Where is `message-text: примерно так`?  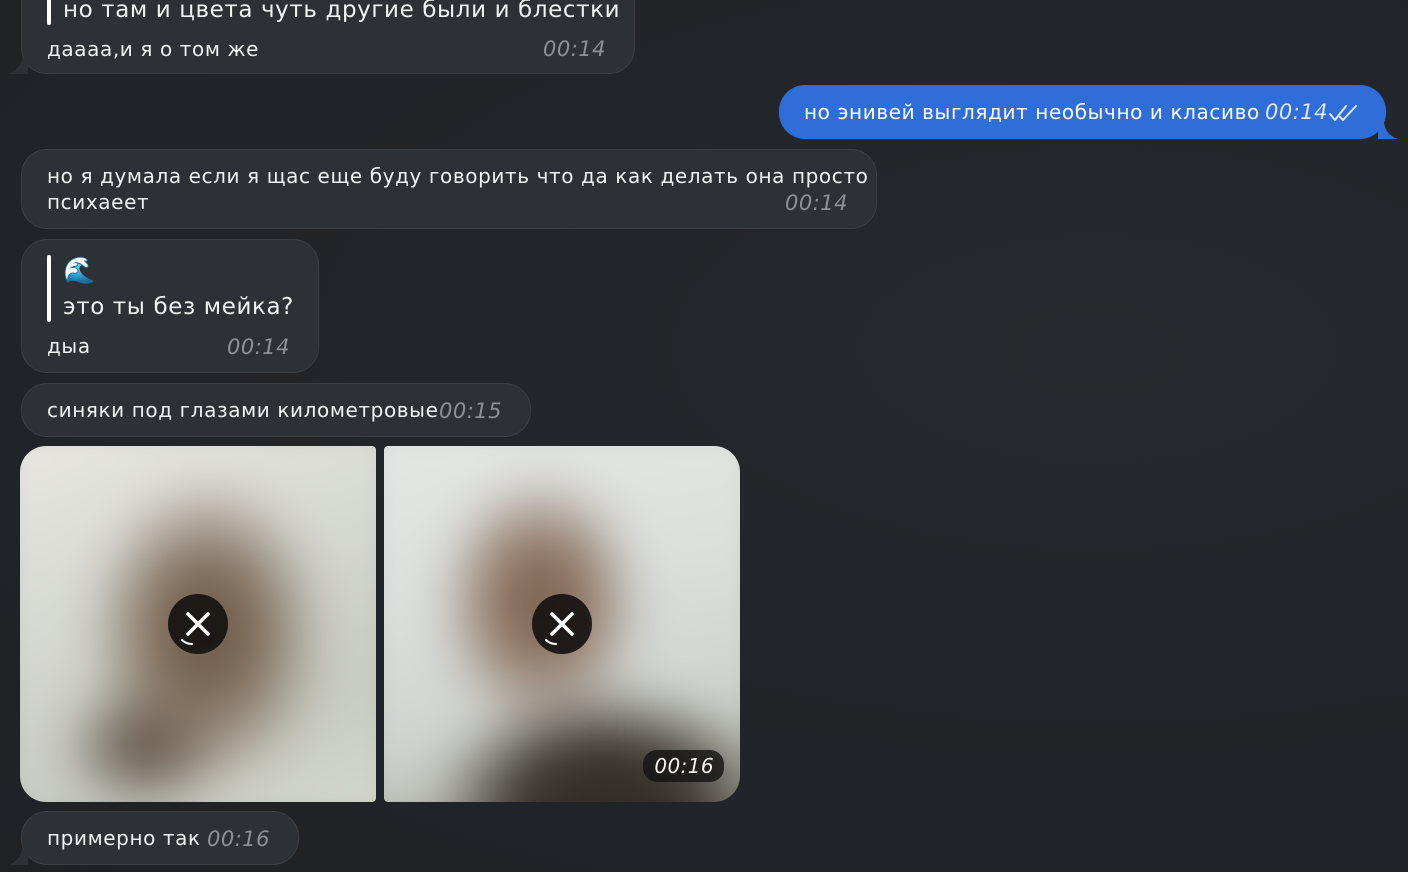
message-text: примерно так is located at coordinates (124, 838).